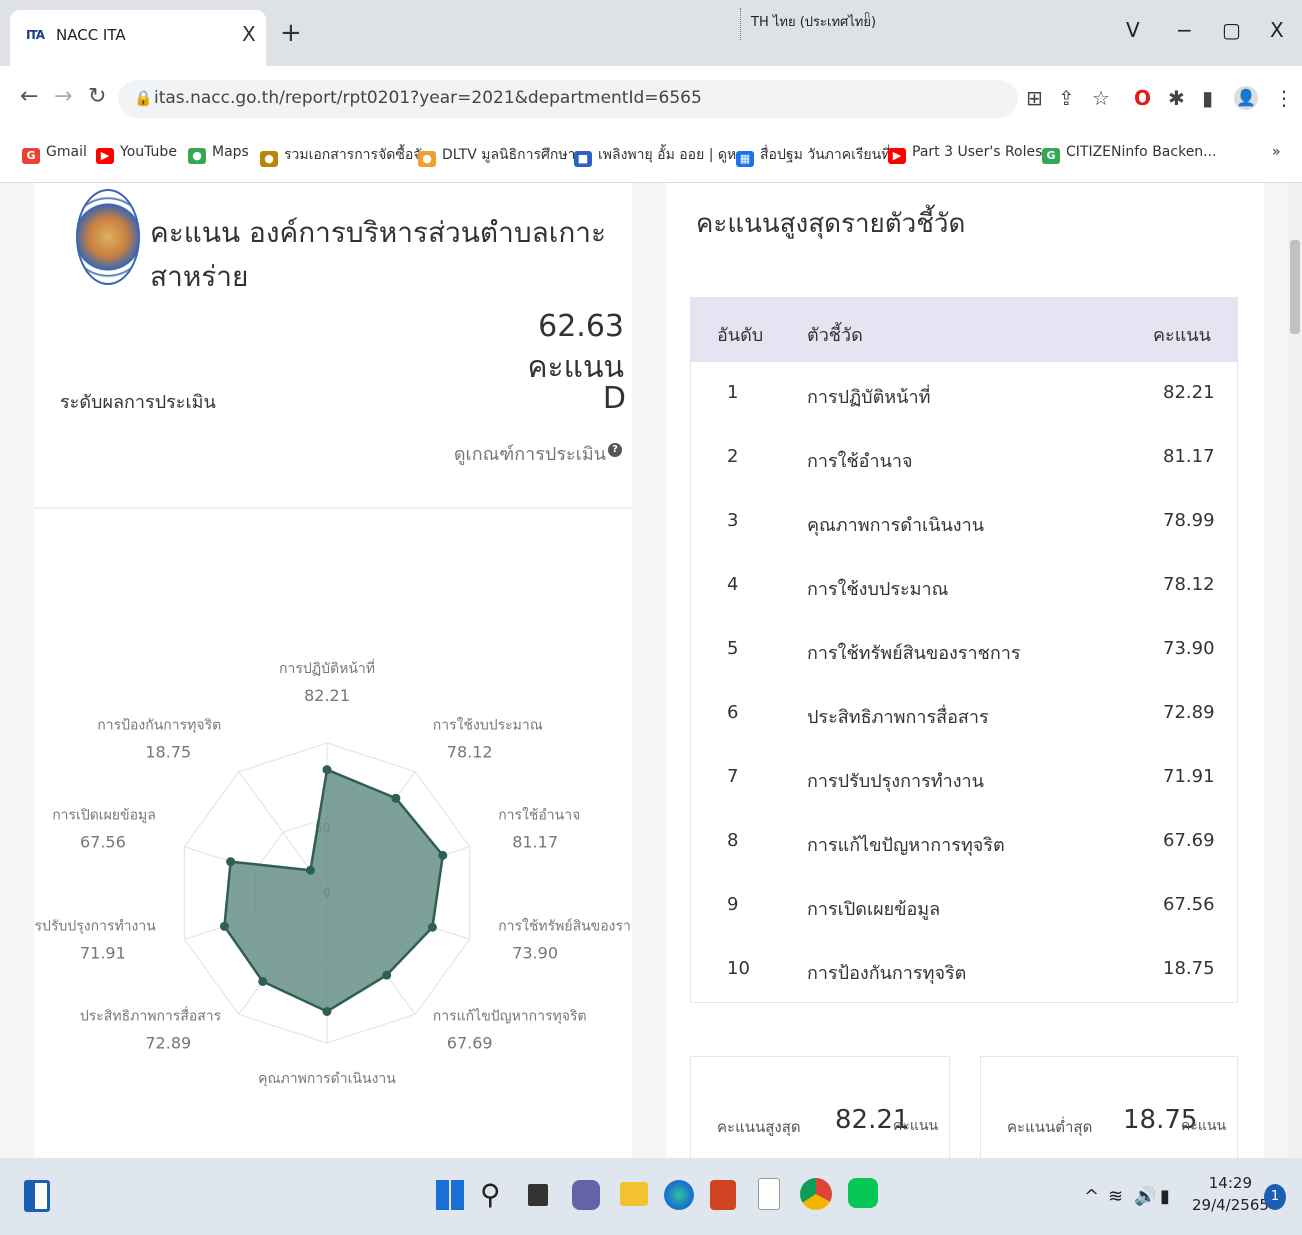 Image resolution: width=1302 pixels, height=1235 pixels. I want to click on task-view-icon, so click(538, 1195).